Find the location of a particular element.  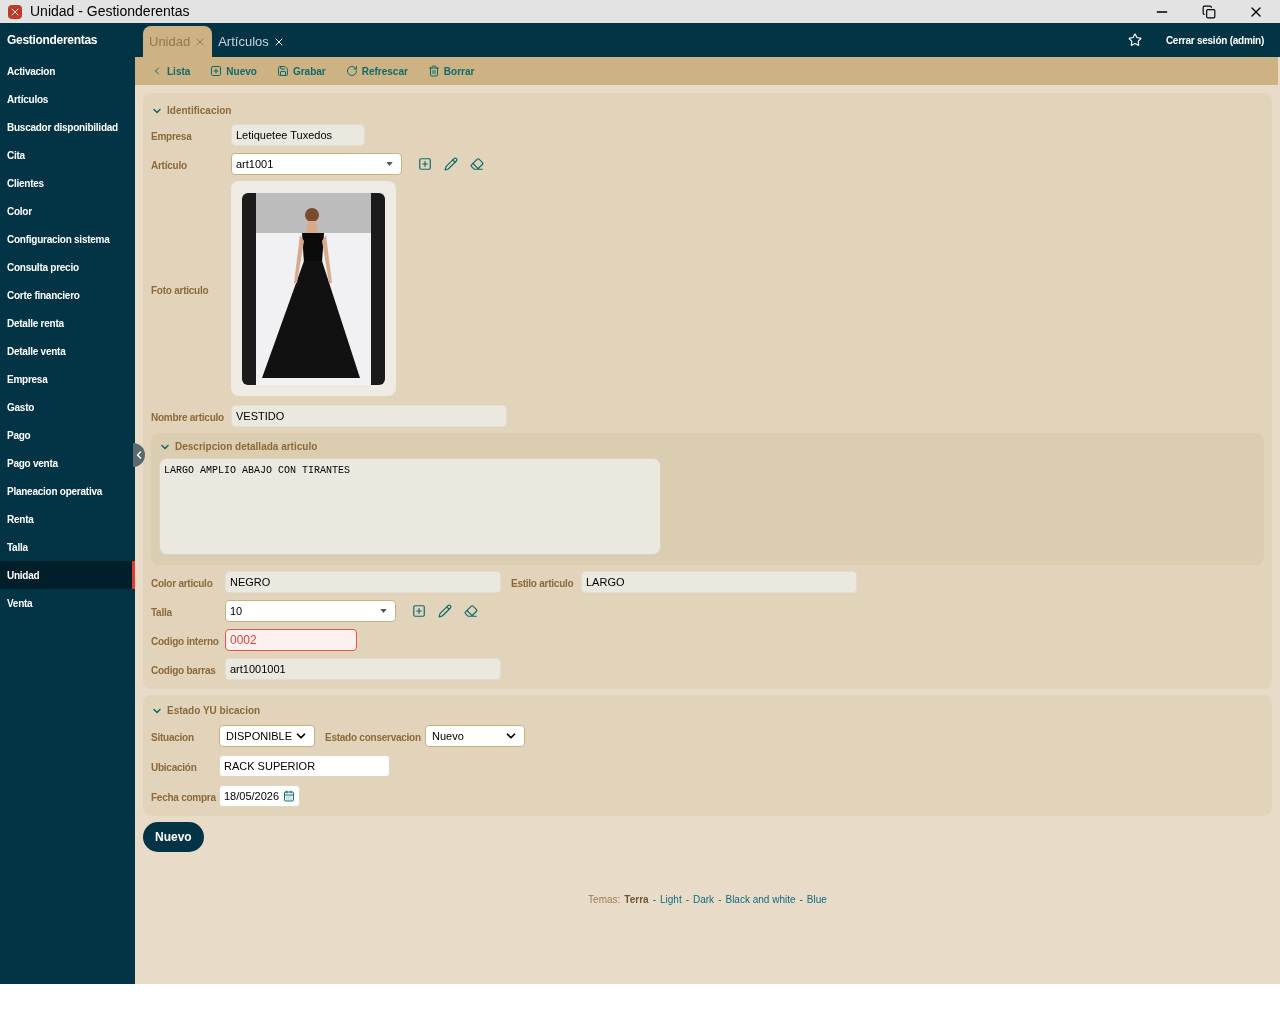

description-textarea: LARGO AMPLIO ABAJO CON TIRANTES is located at coordinates (410, 506).